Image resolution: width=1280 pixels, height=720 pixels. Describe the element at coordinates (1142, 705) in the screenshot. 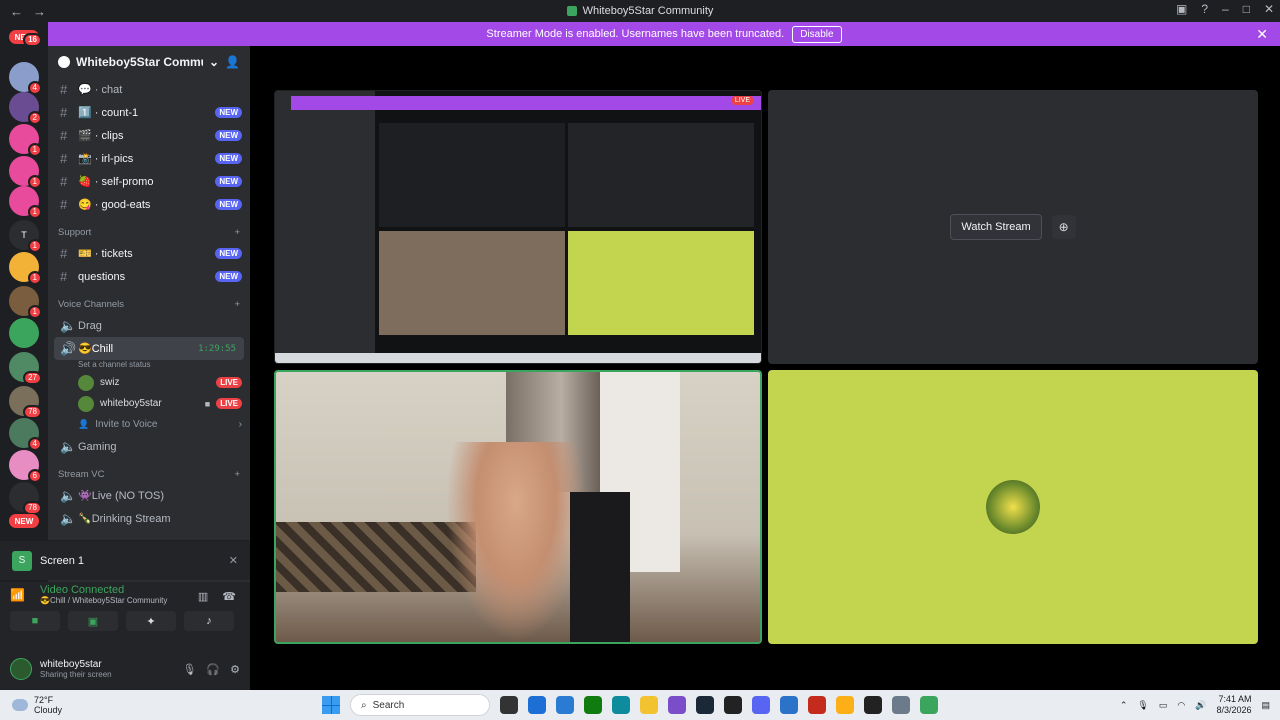

I see `microphone-tray-icon: 🎙` at that location.